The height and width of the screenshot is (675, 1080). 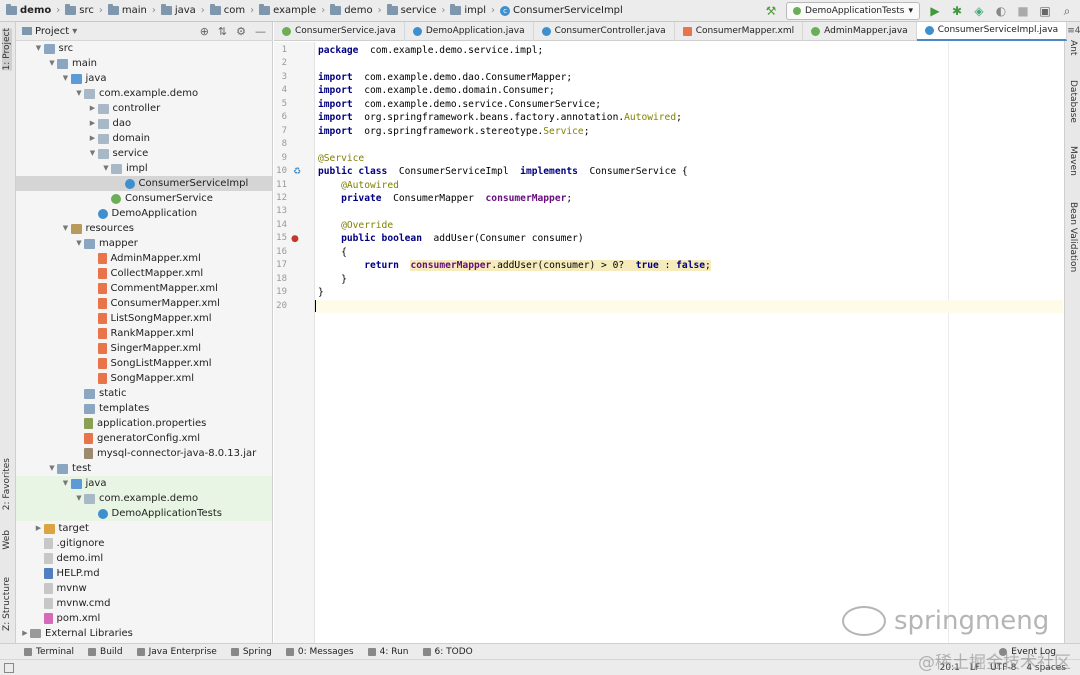 What do you see at coordinates (144, 633) in the screenshot?
I see `tree-node: ▶ External Libraries` at bounding box center [144, 633].